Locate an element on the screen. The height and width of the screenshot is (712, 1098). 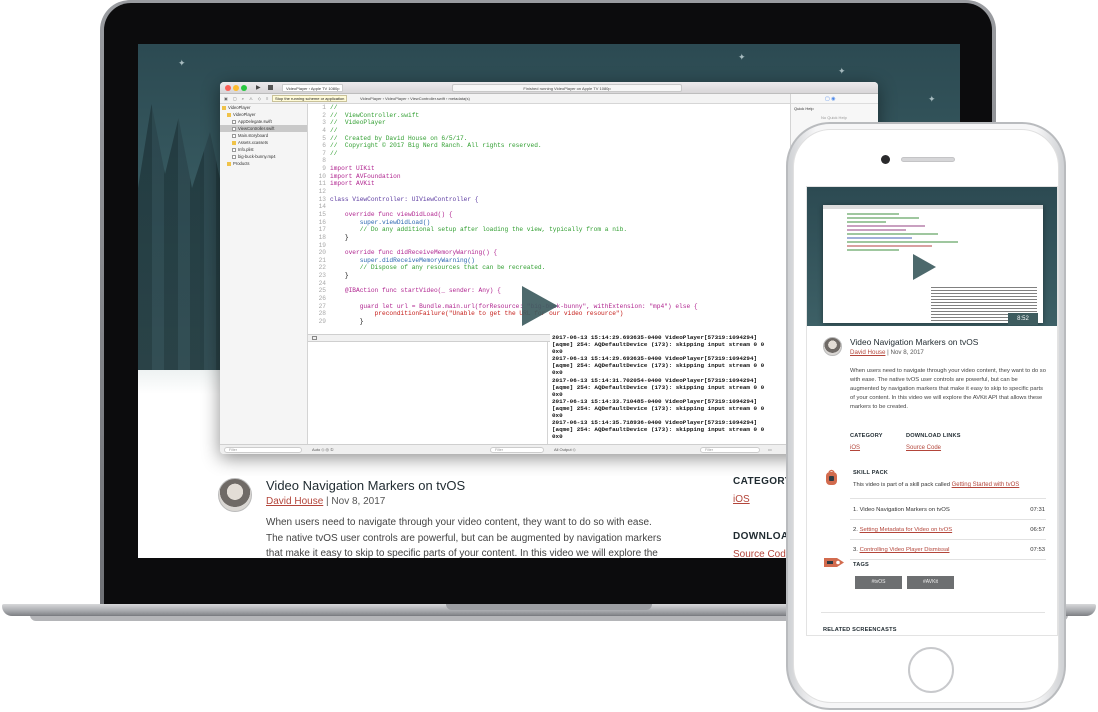
mobile-source-code-link: Source Code is located at coordinates (923, 448).